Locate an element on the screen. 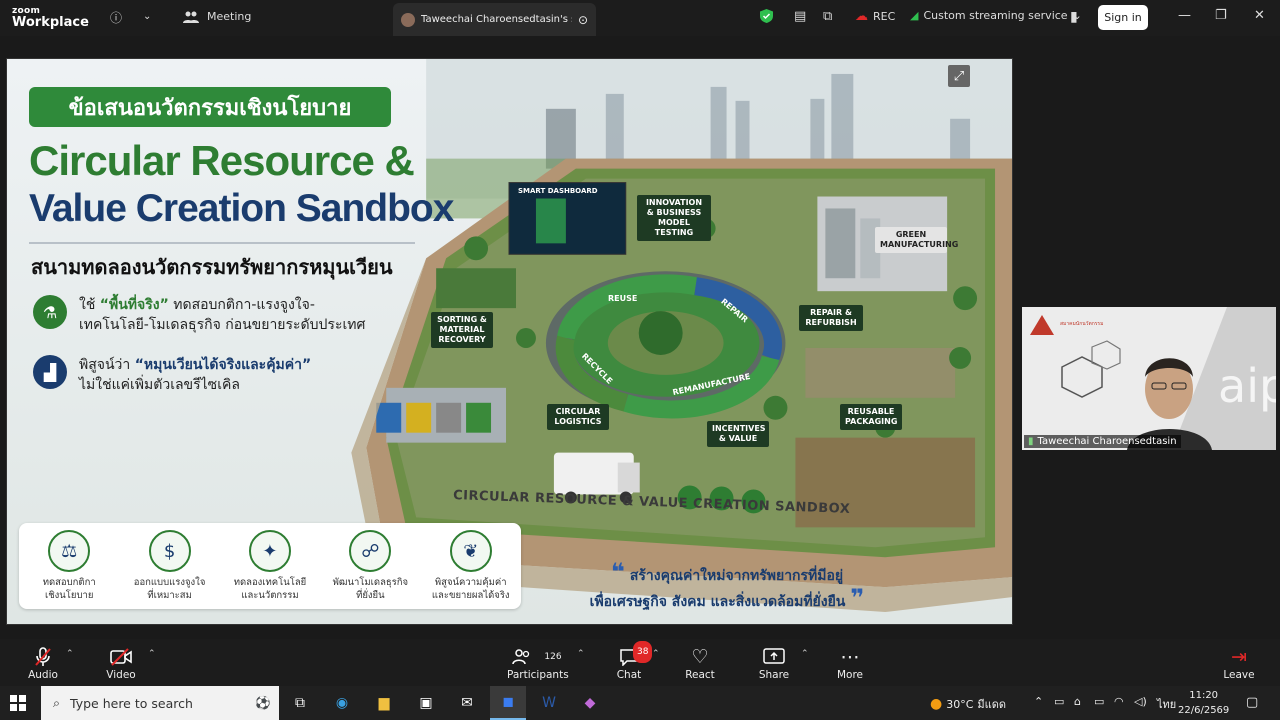 Image resolution: width=1280 pixels, height=720 pixels. video-frame: aip สมาคมนักนวัตกรรม is located at coordinates (1149, 378).